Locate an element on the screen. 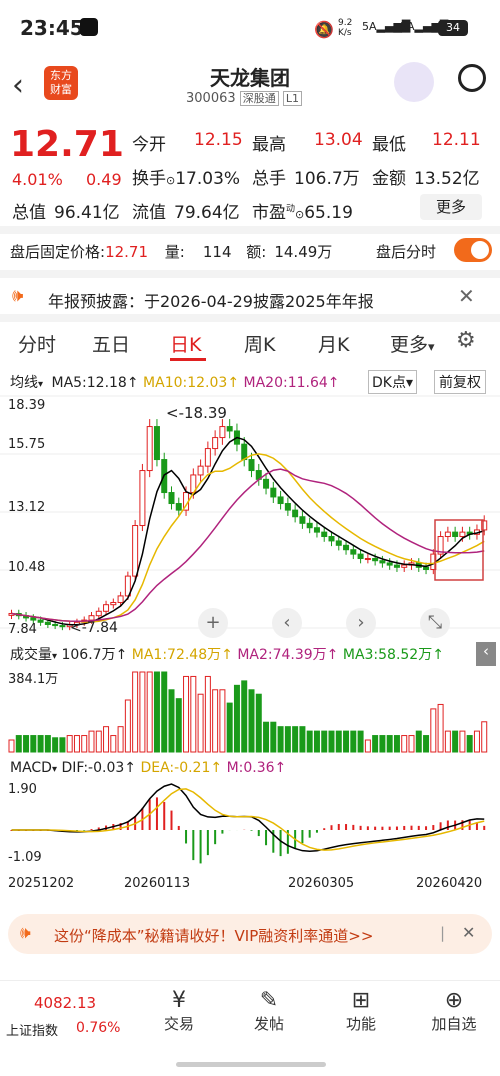 This screenshot has width=500, height=1076. tab-daily-k: 日K is located at coordinates (185, 343).